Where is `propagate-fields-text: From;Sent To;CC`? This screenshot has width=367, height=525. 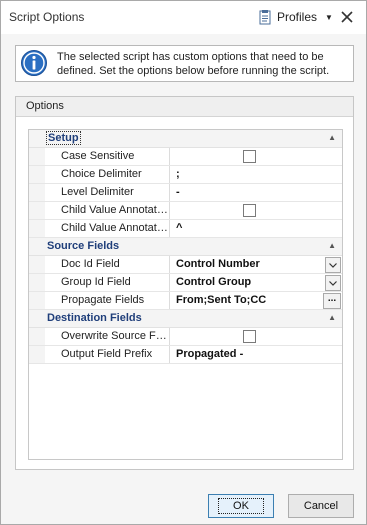
propagate-fields-text: From;Sent To;CC is located at coordinates (221, 300).